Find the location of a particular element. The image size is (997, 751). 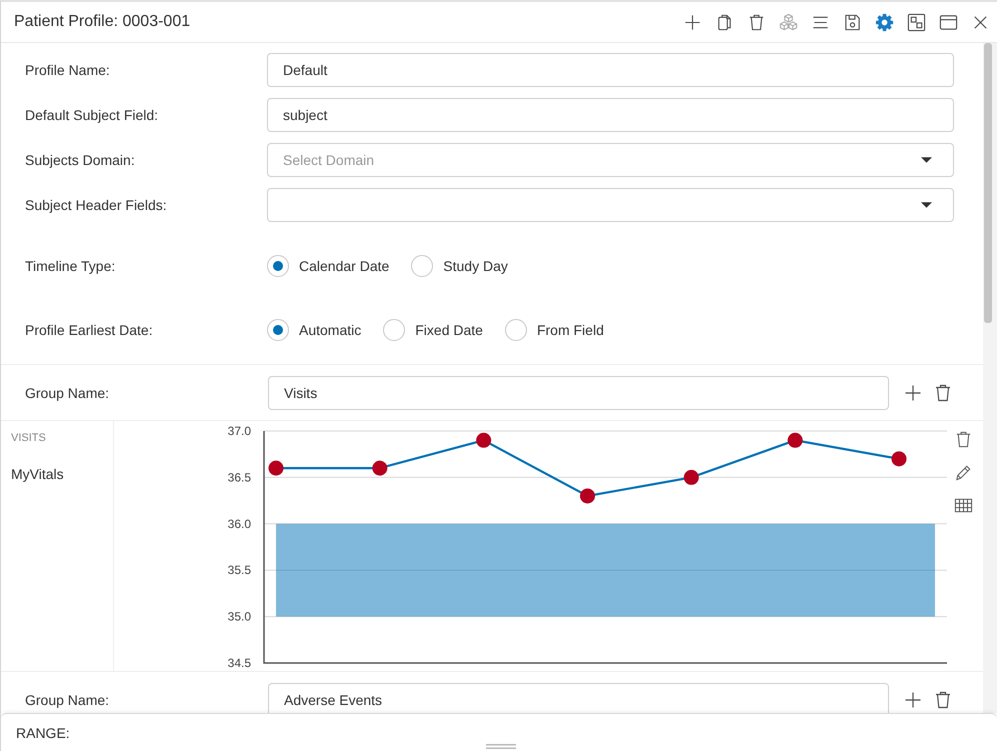

window-icon is located at coordinates (948, 22).